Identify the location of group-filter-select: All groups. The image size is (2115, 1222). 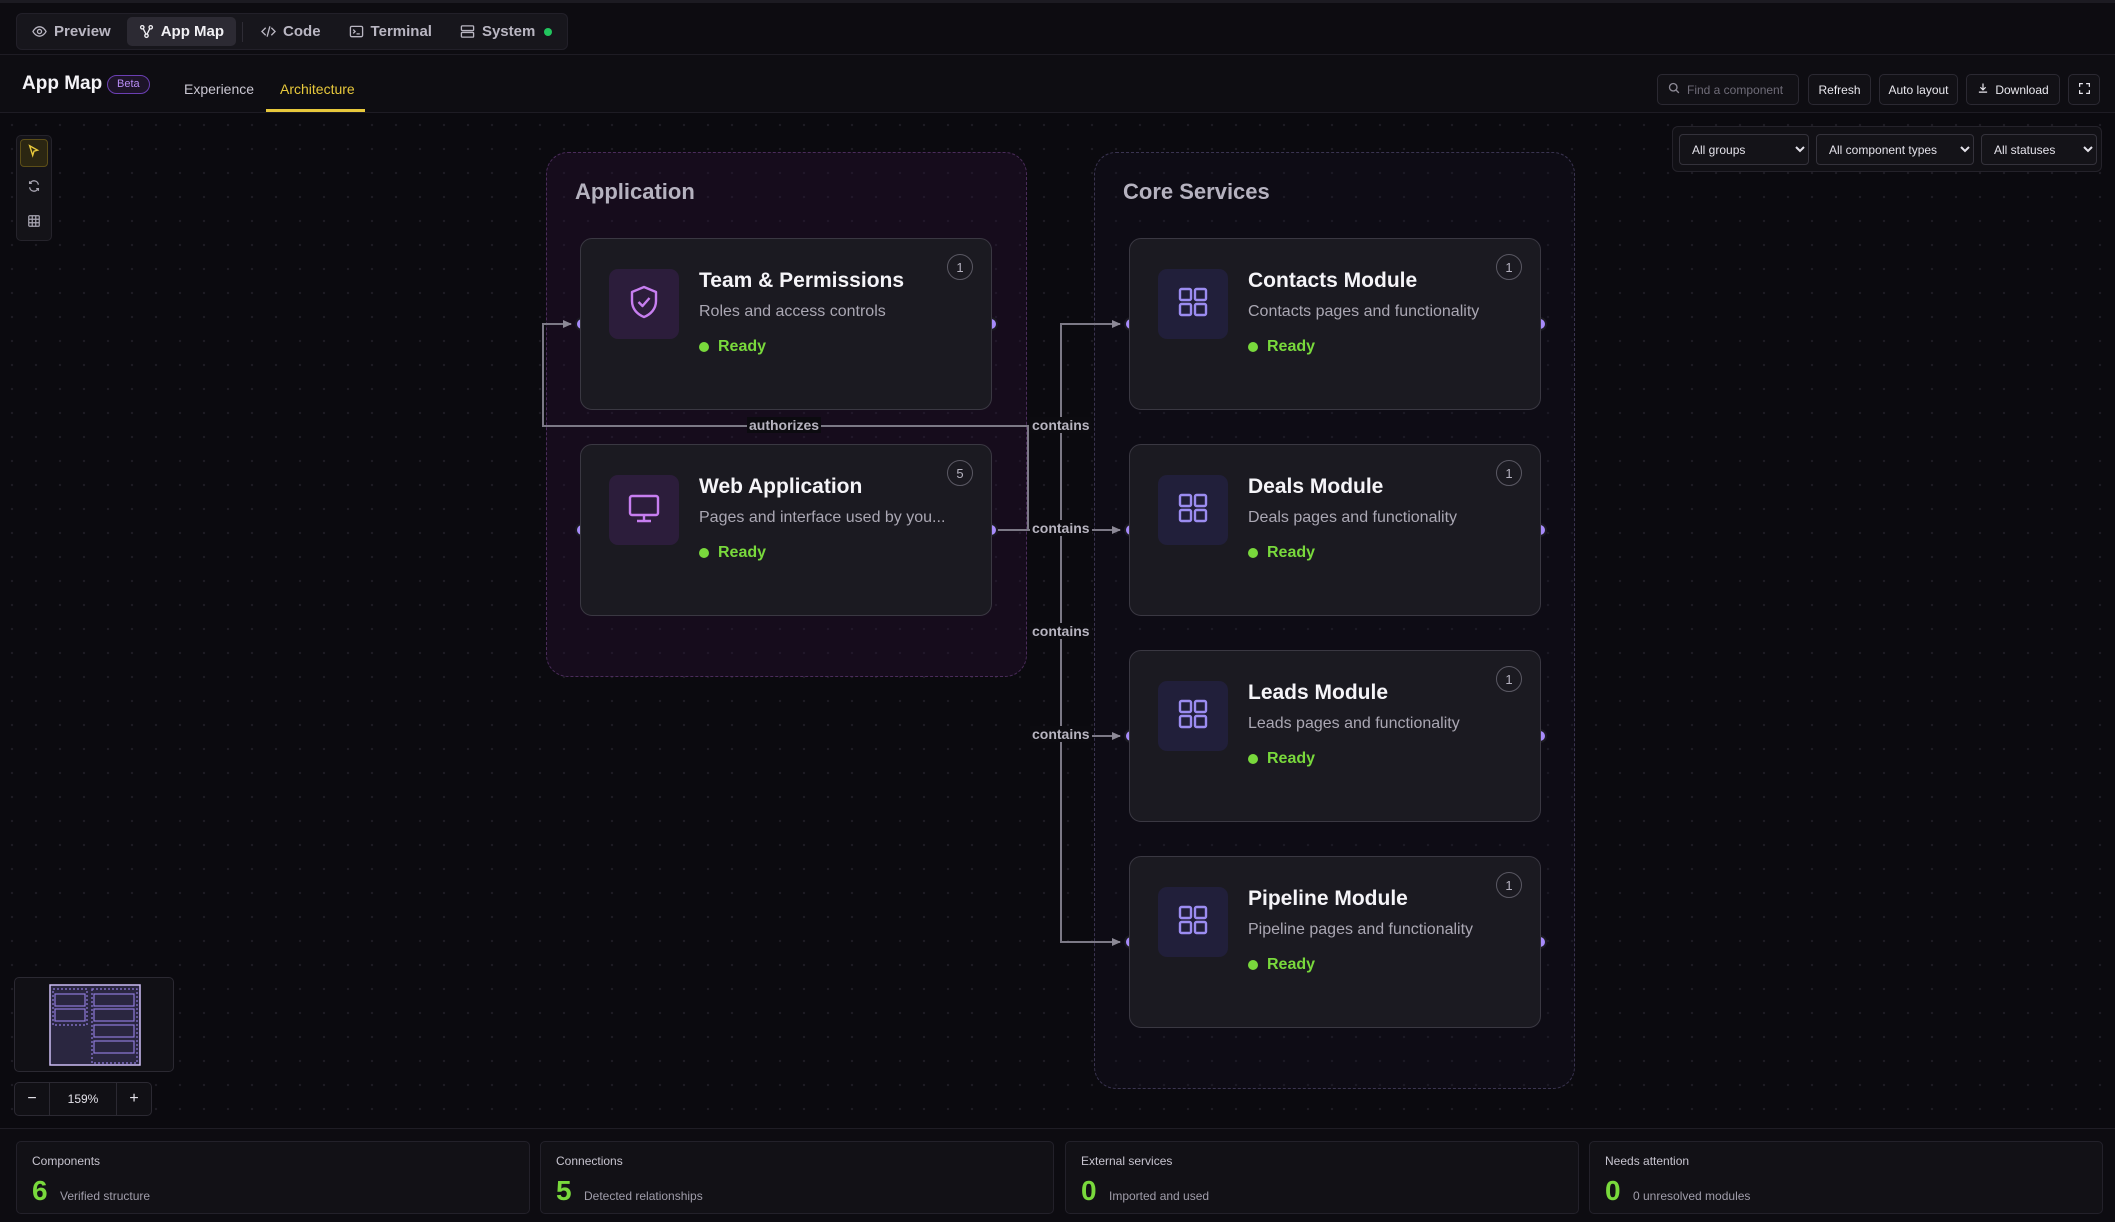
(1744, 149).